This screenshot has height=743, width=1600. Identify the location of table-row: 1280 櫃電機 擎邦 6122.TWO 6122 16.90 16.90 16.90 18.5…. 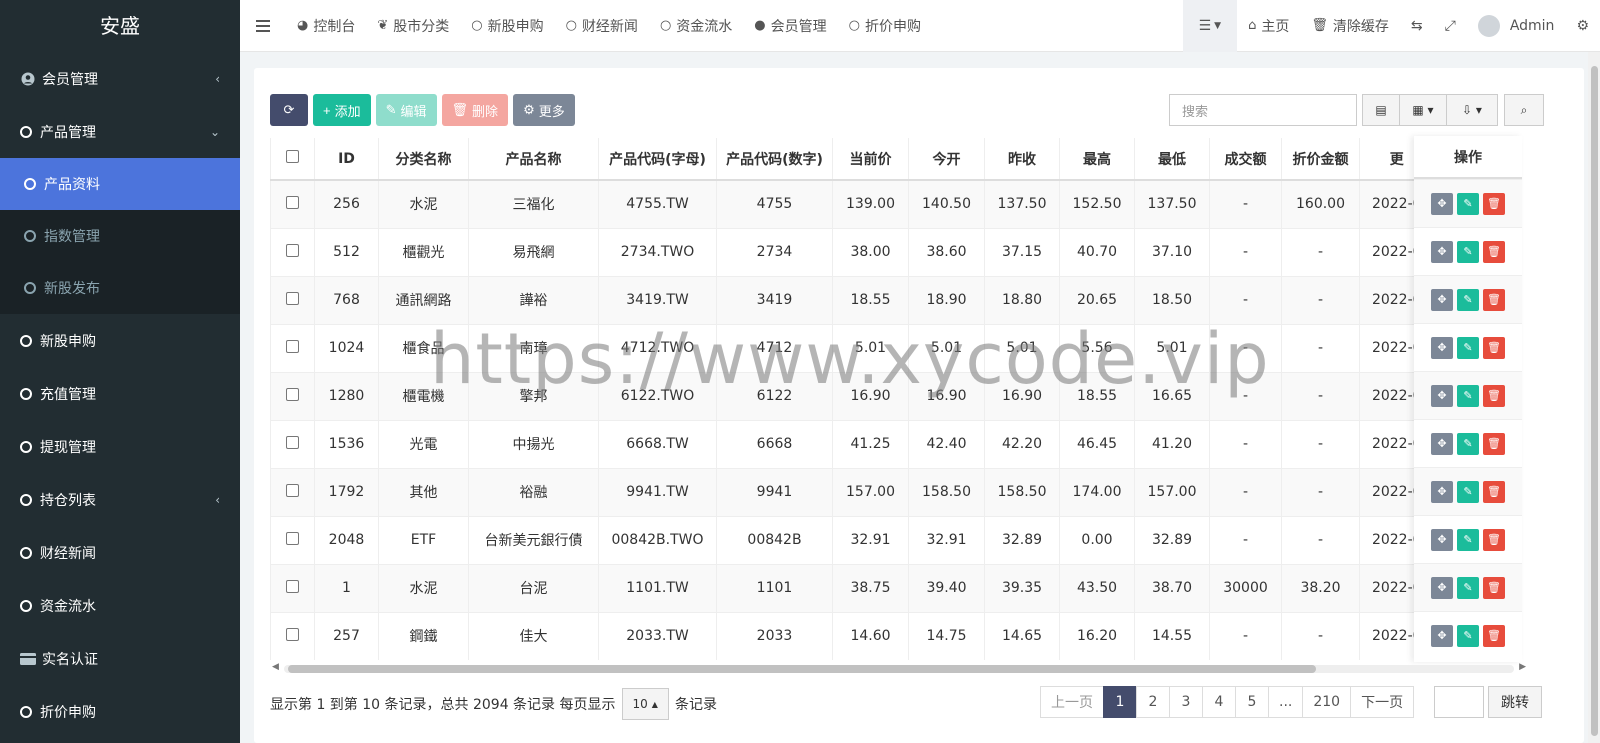
(852, 395).